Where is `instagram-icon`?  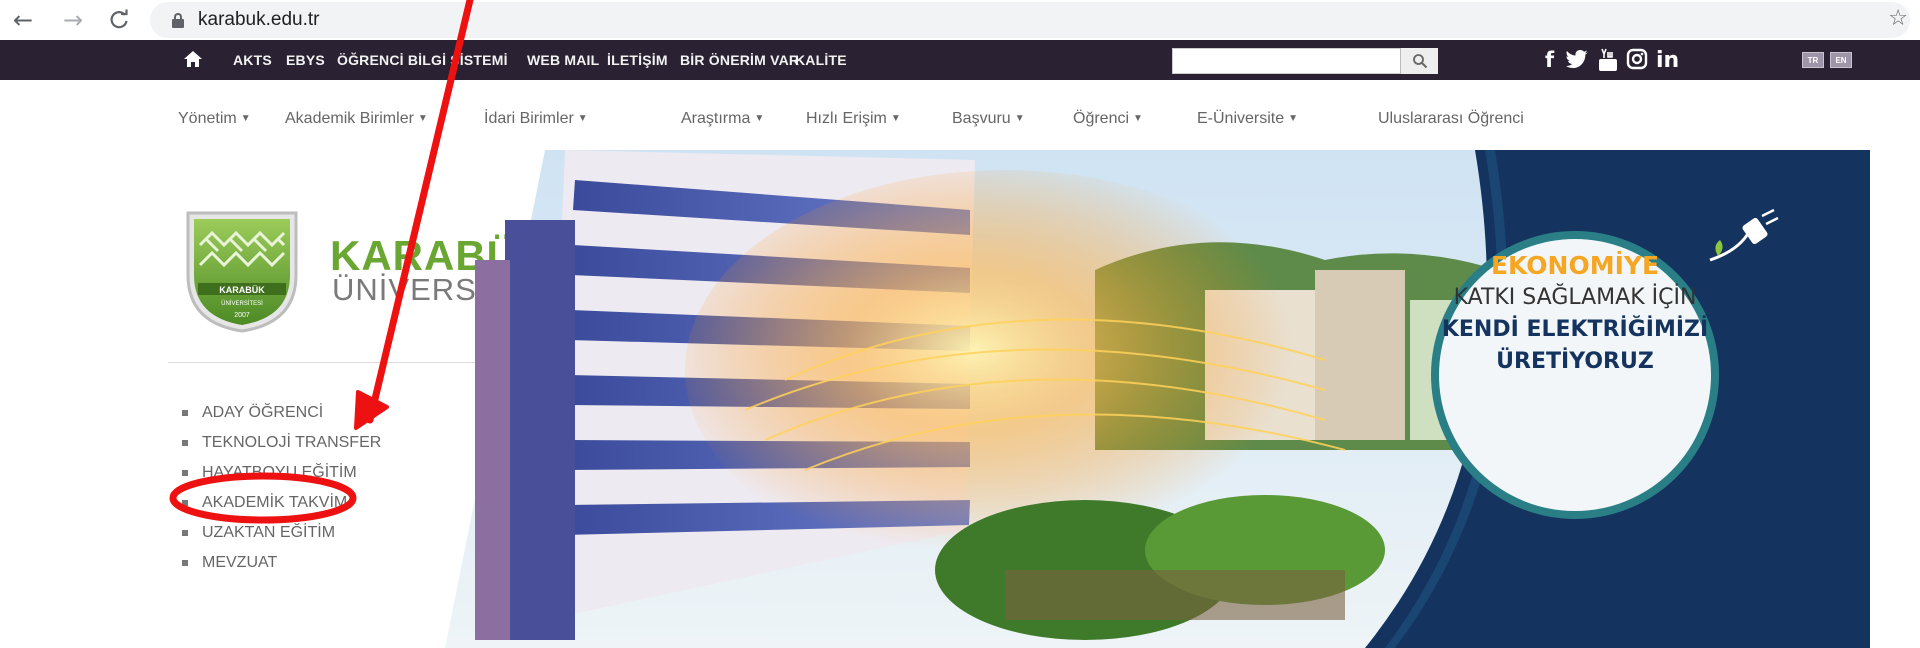 instagram-icon is located at coordinates (1637, 61).